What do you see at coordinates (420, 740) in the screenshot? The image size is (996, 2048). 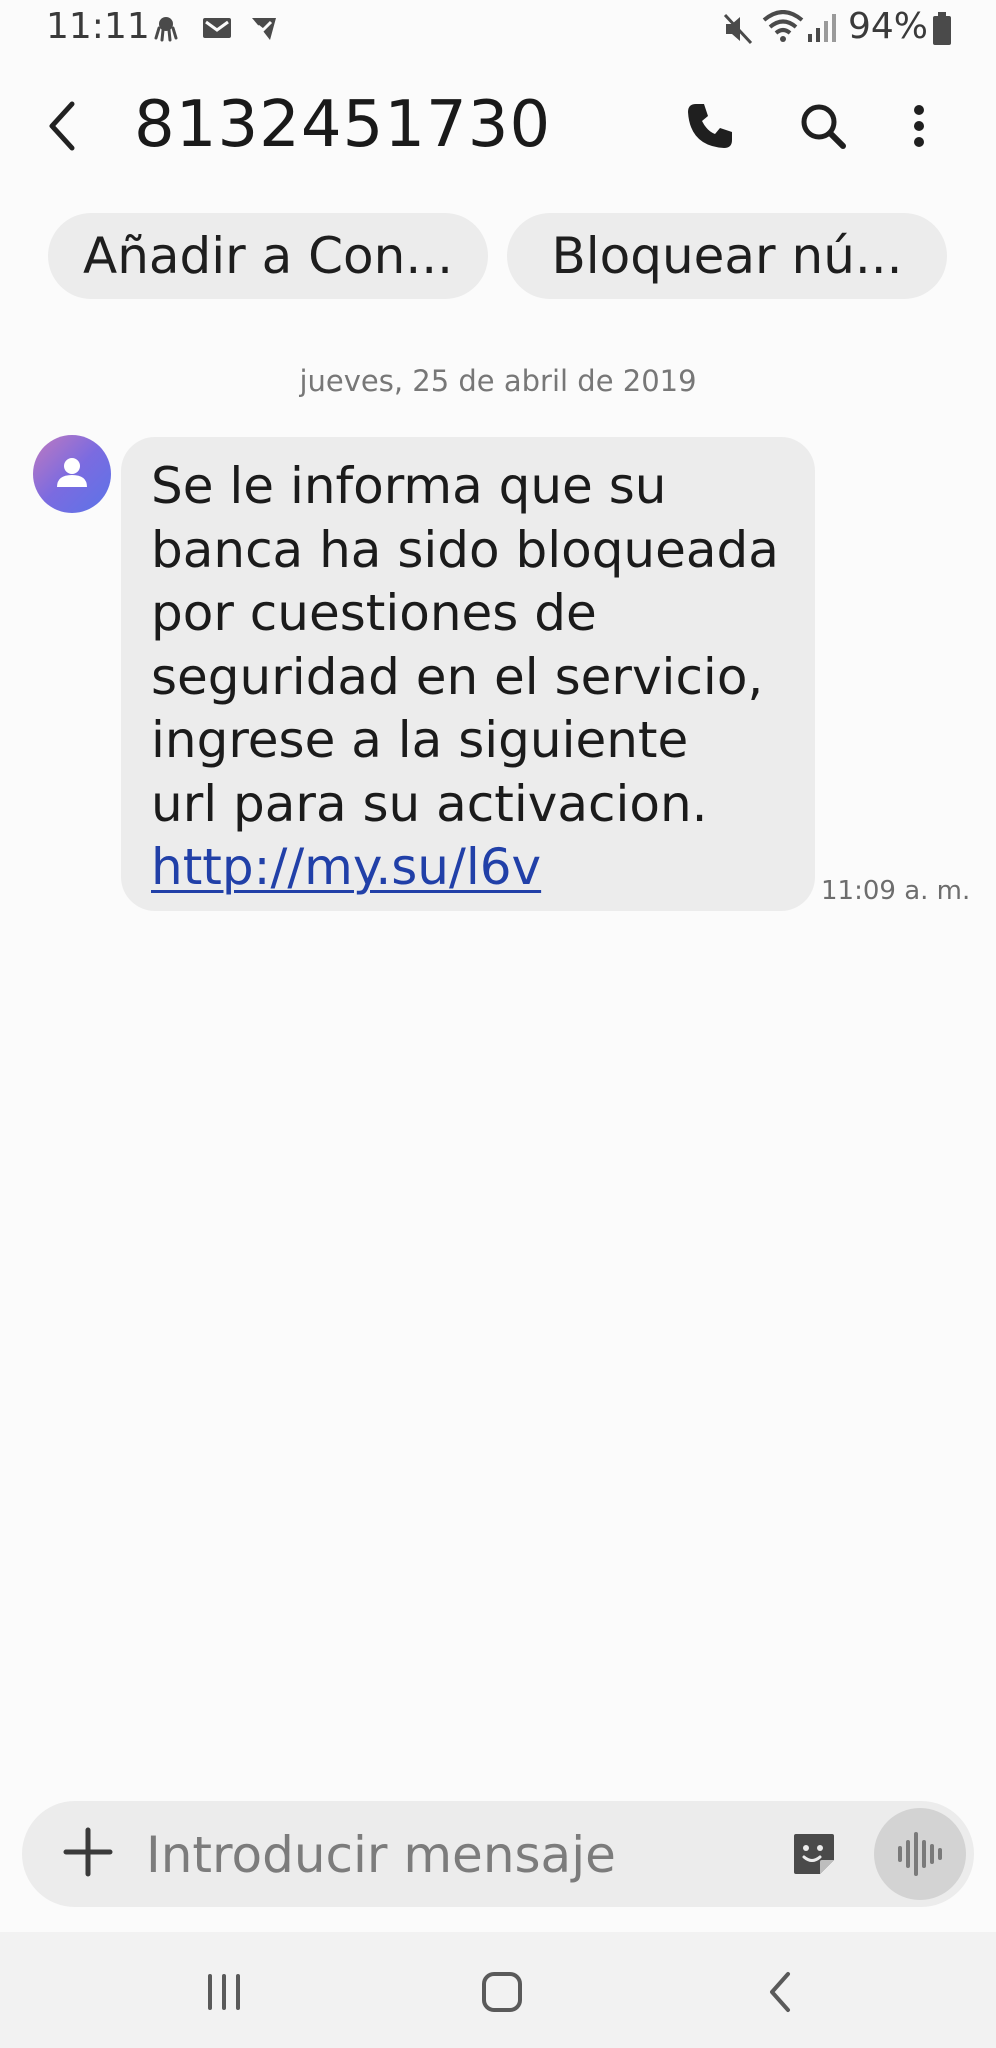 I see `message-text-line: ingrese a la siguiente` at bounding box center [420, 740].